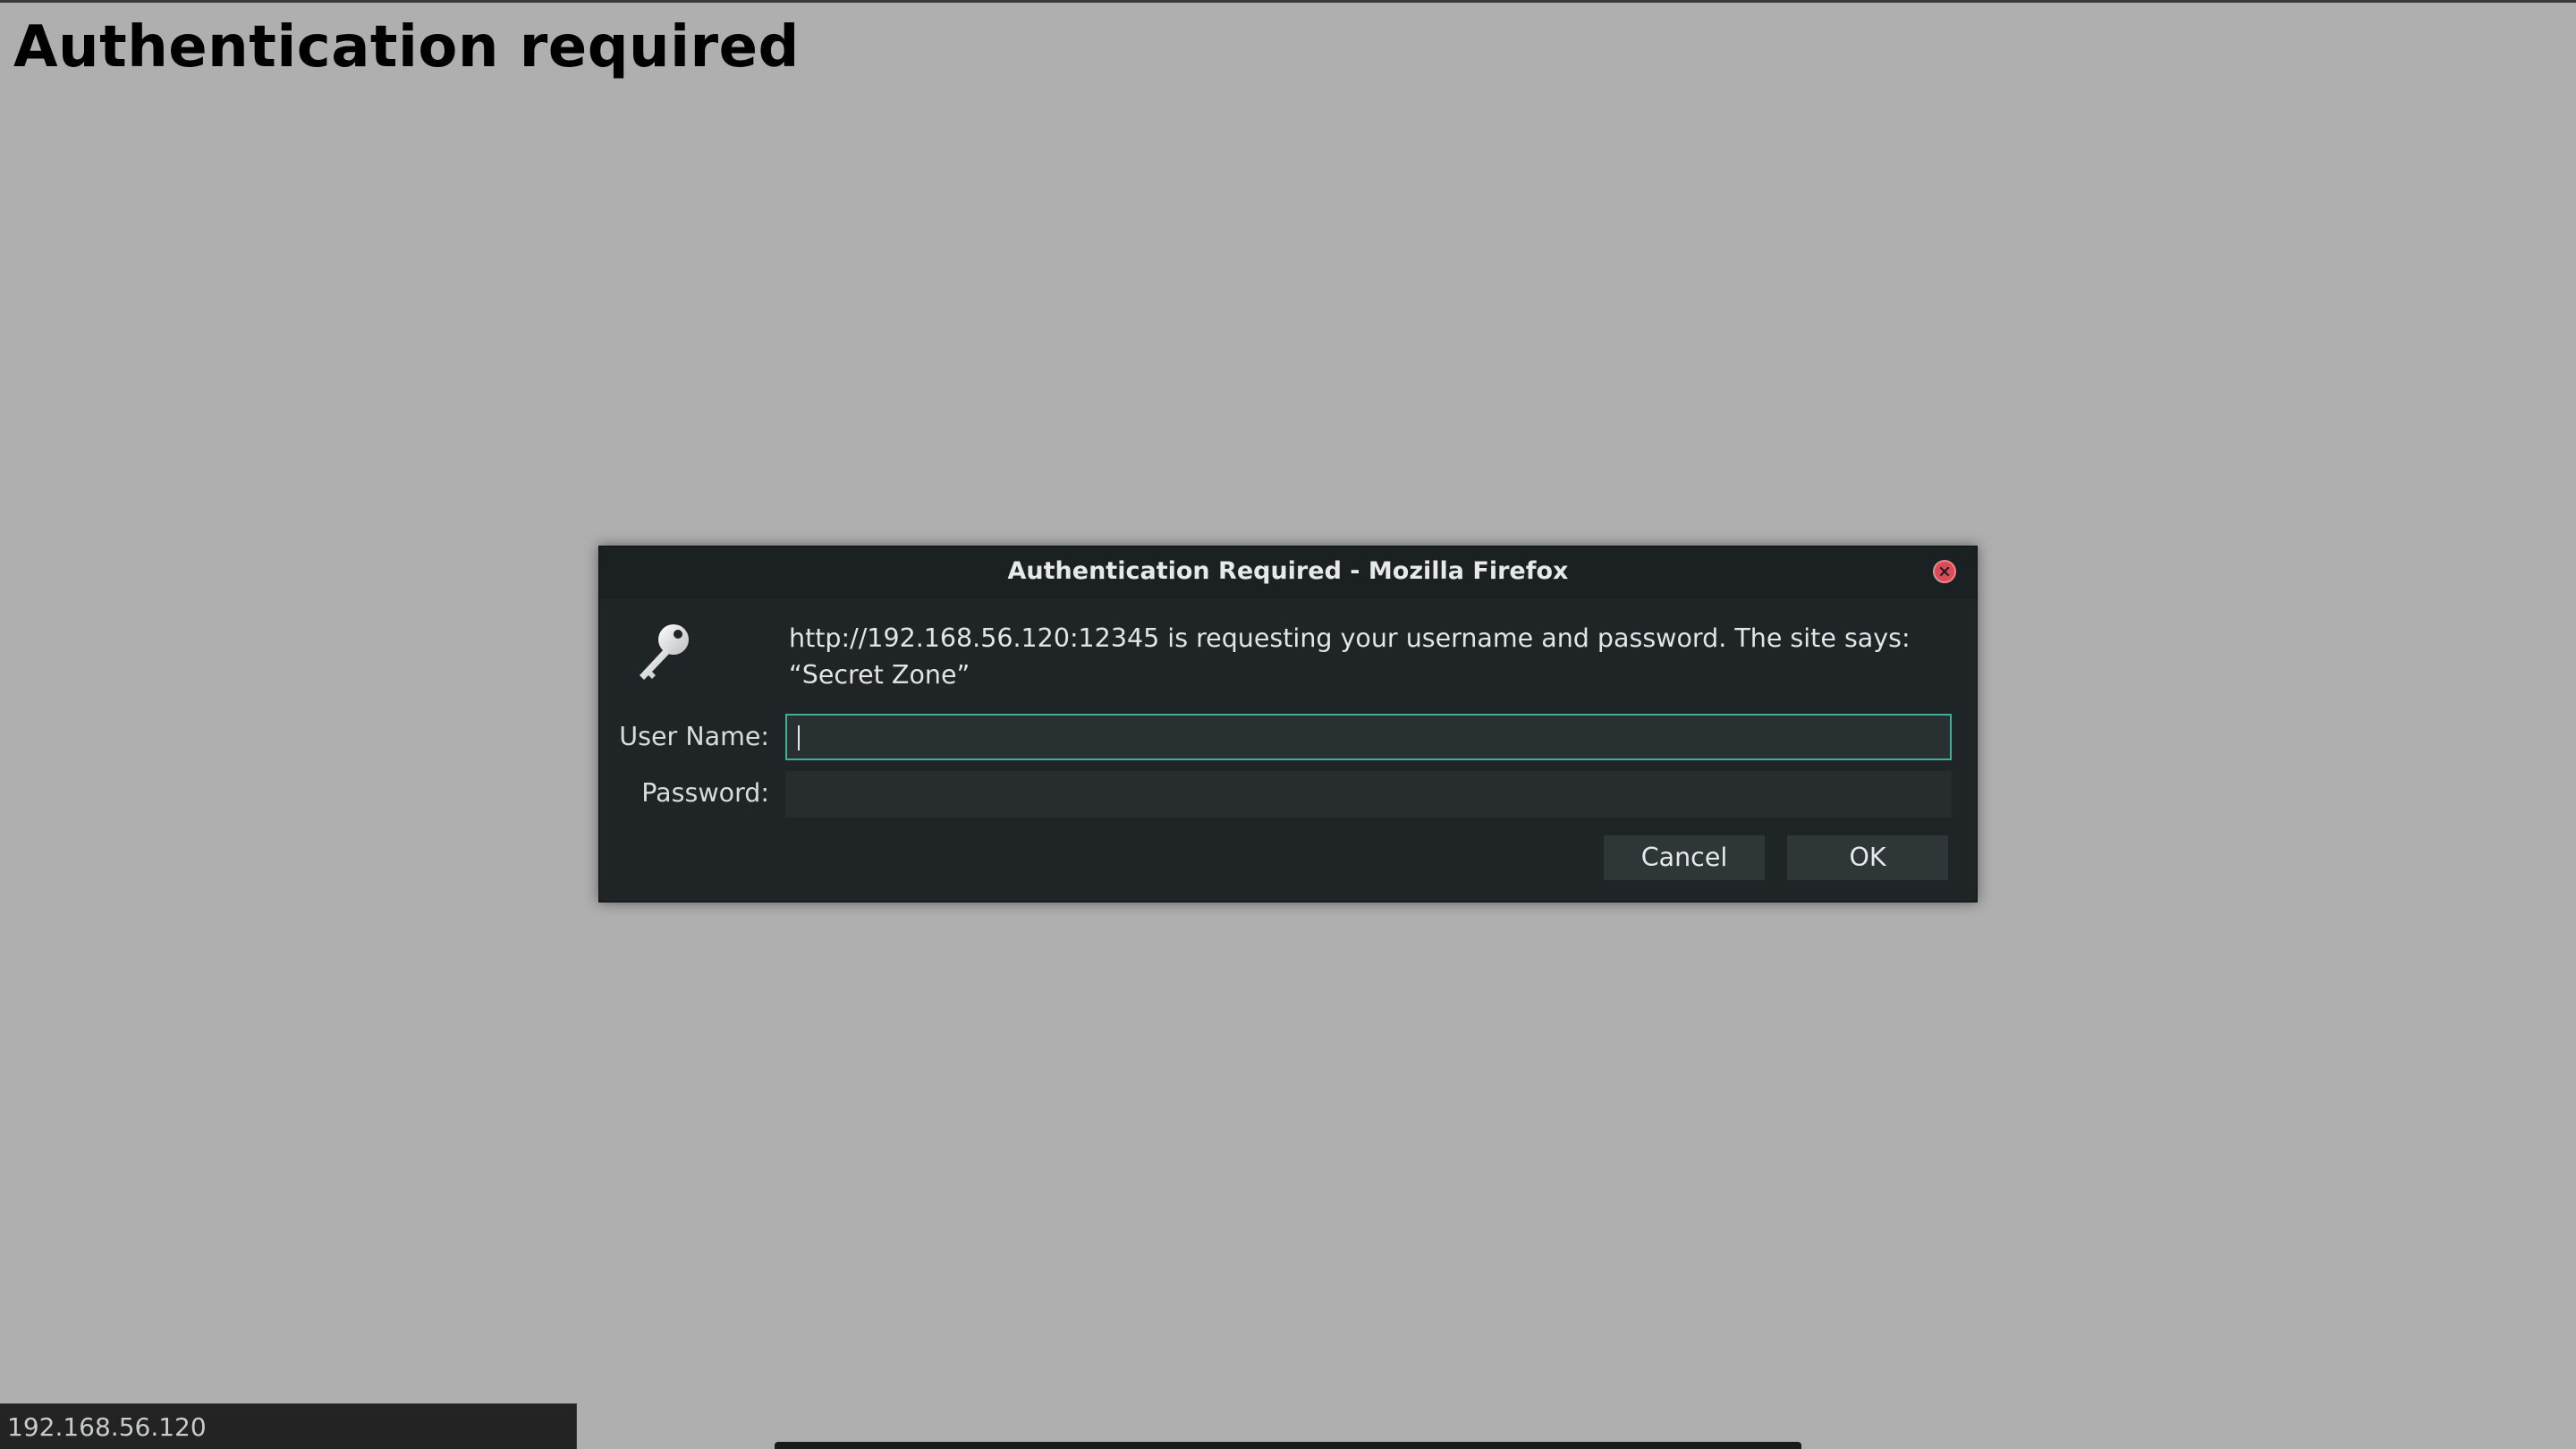  Describe the element at coordinates (406, 47) in the screenshot. I see `page-title: Authentication required` at that location.